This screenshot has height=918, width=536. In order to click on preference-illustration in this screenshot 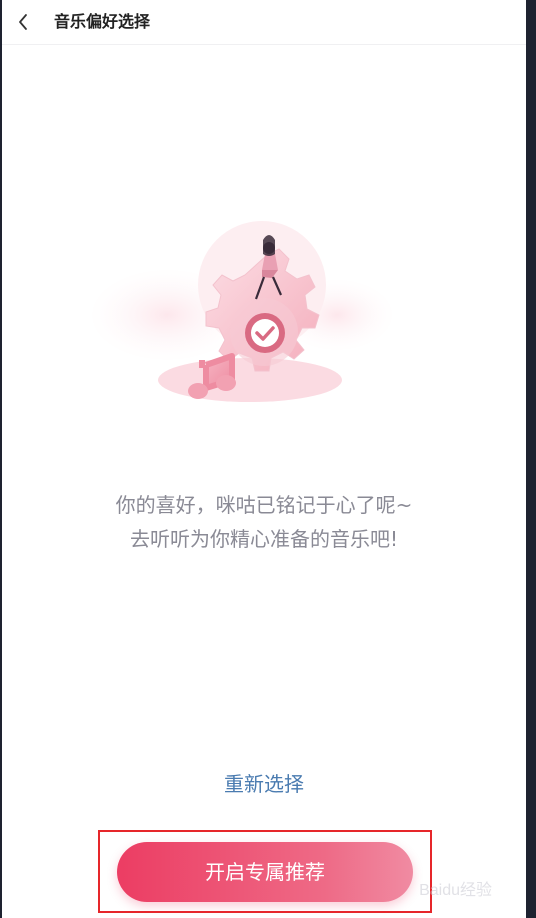, I will do `click(242, 320)`.